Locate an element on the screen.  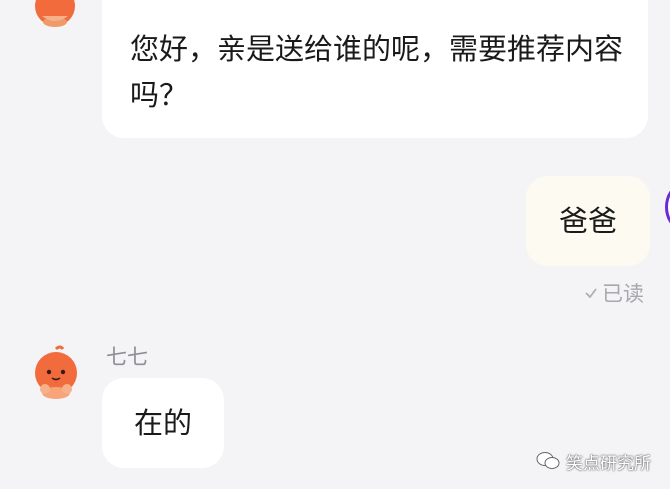
message-bubble-mine: 爸爸 is located at coordinates (588, 221).